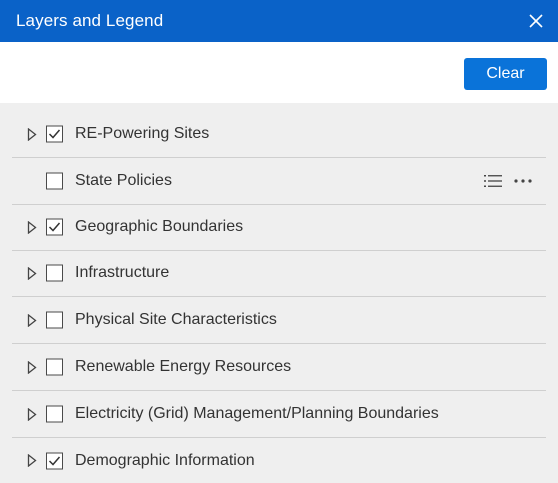  I want to click on legend-list-button, so click(493, 181).